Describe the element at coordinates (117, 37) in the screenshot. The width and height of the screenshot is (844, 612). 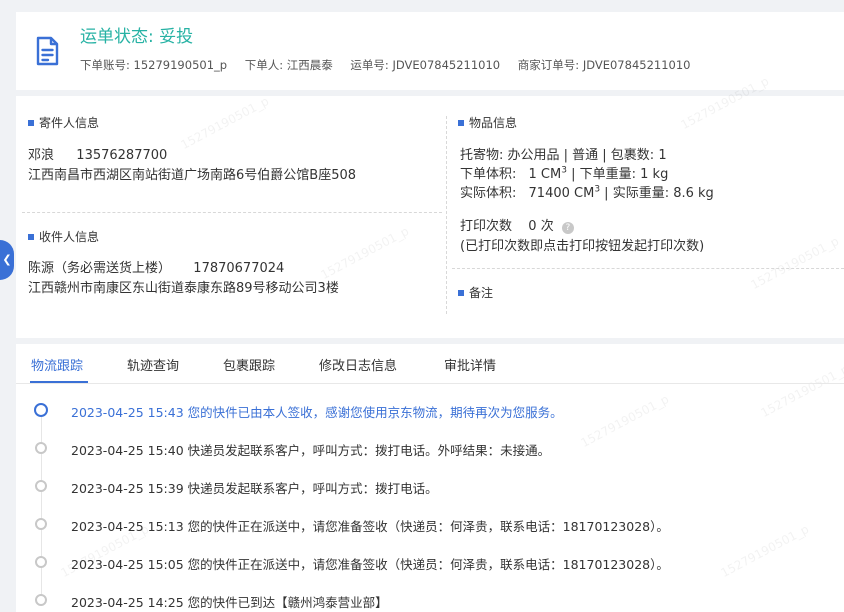
I see `status-label: 运单状态:` at that location.